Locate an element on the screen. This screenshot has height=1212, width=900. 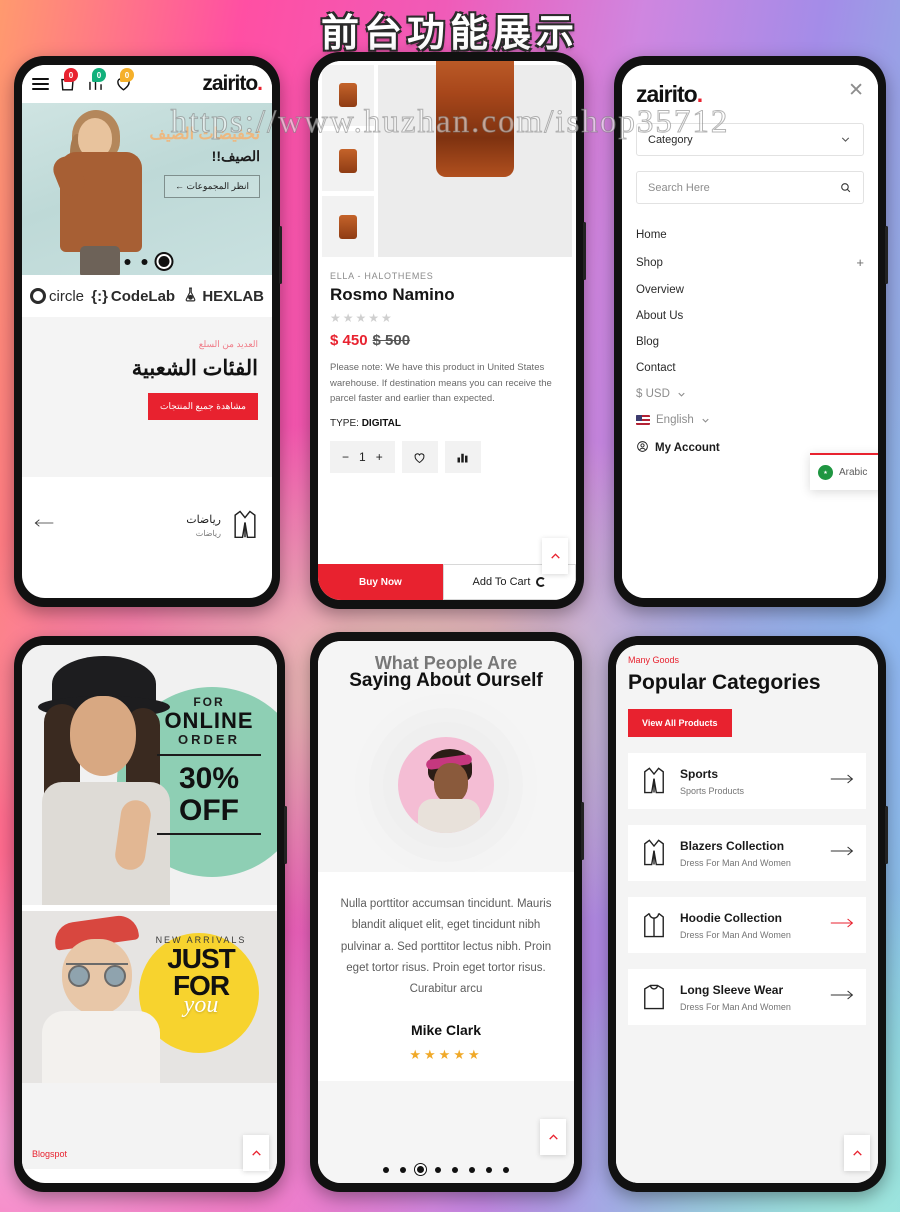
search-input: Search Here is located at coordinates (750, 187).